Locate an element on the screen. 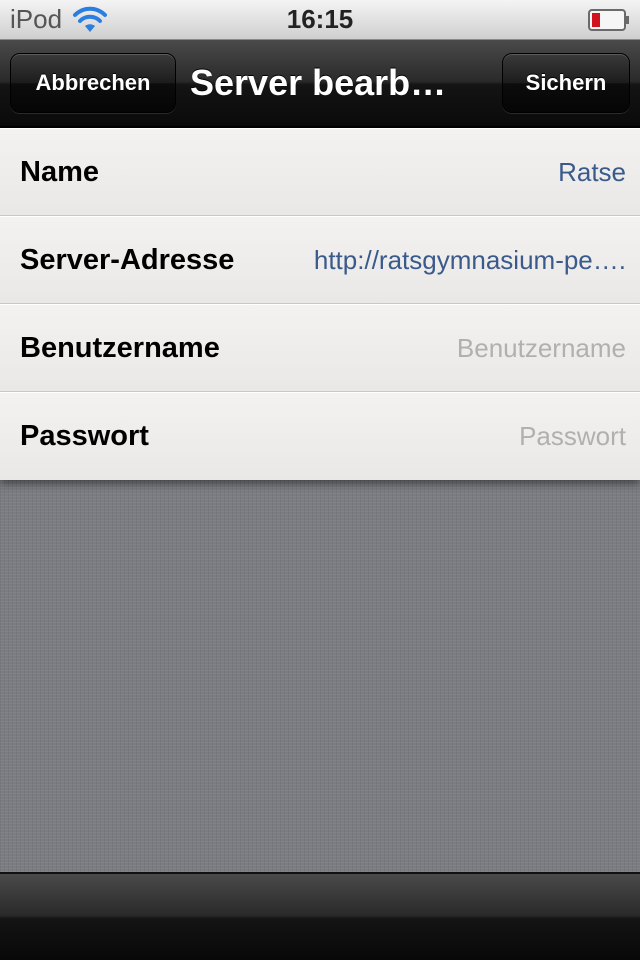 Image resolution: width=640 pixels, height=960 pixels. username-field: Benutzername is located at coordinates (531, 348).